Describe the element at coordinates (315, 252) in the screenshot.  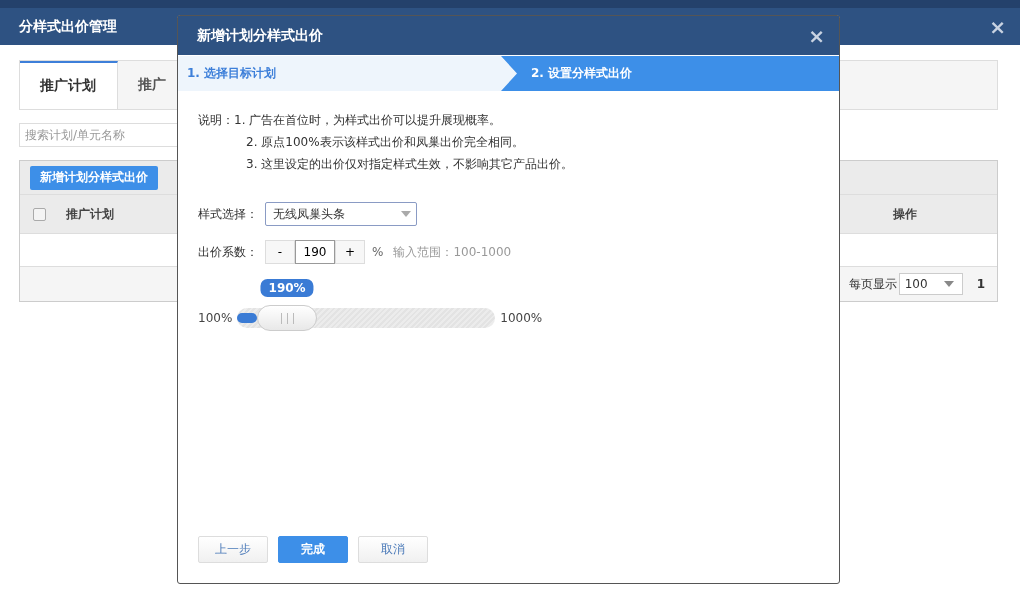
I see `bid-input: 190` at that location.